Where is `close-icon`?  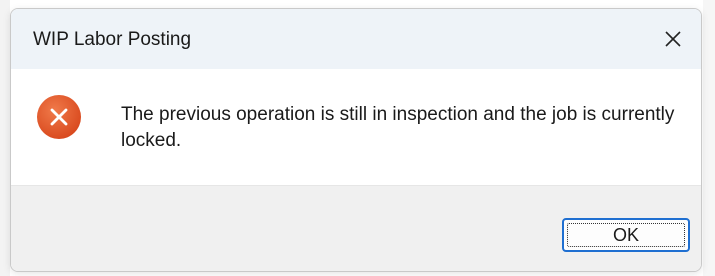 close-icon is located at coordinates (673, 39).